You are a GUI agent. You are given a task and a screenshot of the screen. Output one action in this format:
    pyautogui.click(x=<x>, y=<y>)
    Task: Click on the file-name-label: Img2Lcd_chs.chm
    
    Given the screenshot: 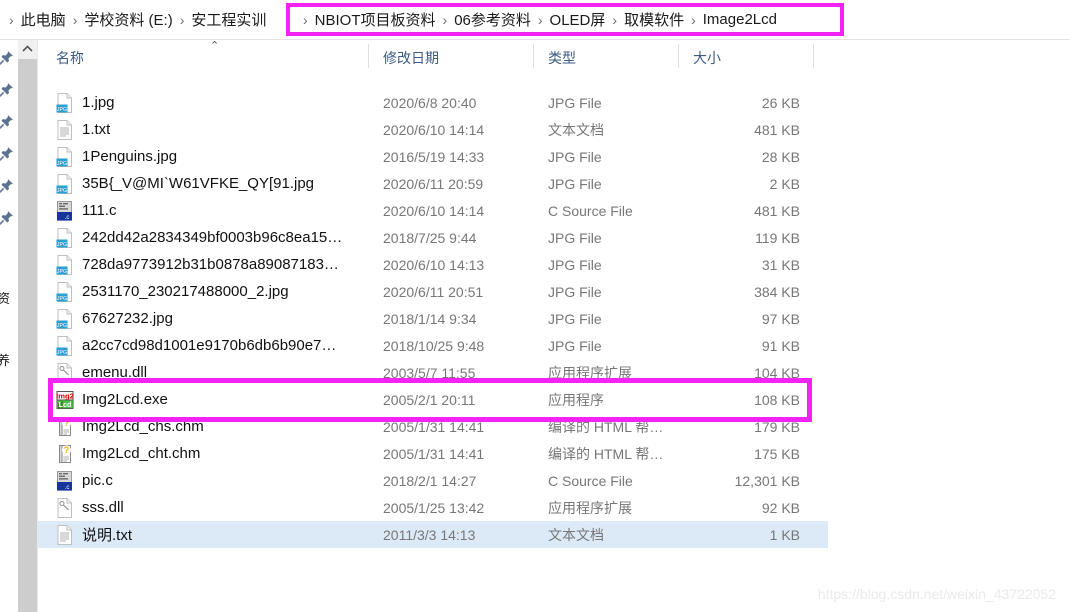 What is the action you would take?
    pyautogui.click(x=143, y=426)
    